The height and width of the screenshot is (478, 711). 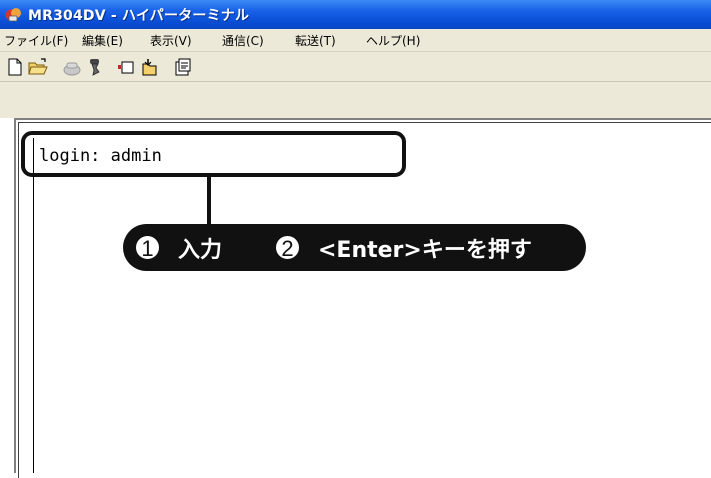 I want to click on callout-highlight-box, so click(x=213, y=154).